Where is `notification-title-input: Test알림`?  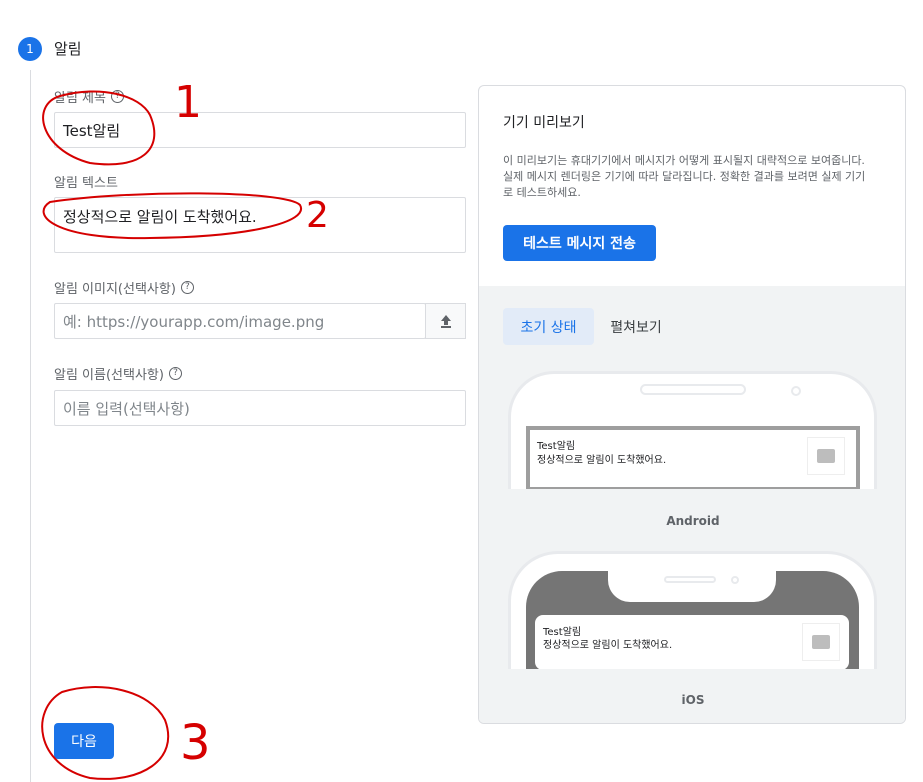 notification-title-input: Test알림 is located at coordinates (260, 130).